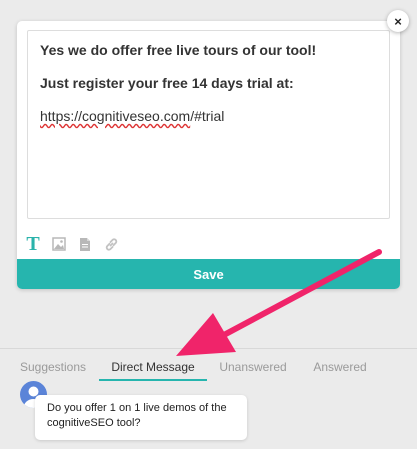  Describe the element at coordinates (85, 244) in the screenshot. I see `document-icon` at that location.